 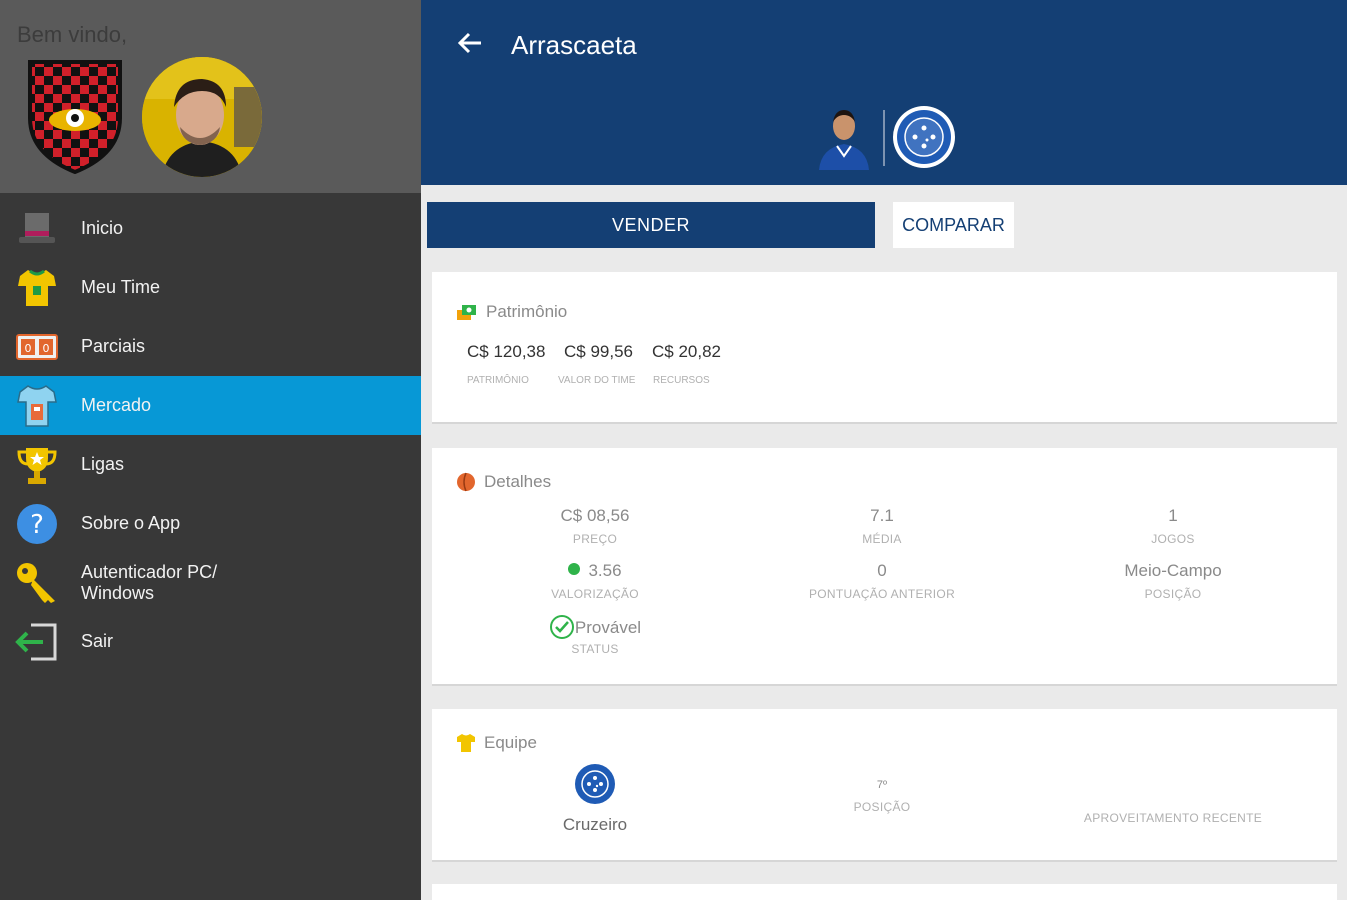 I want to click on cruzeiro-logo-icon, so click(x=595, y=784).